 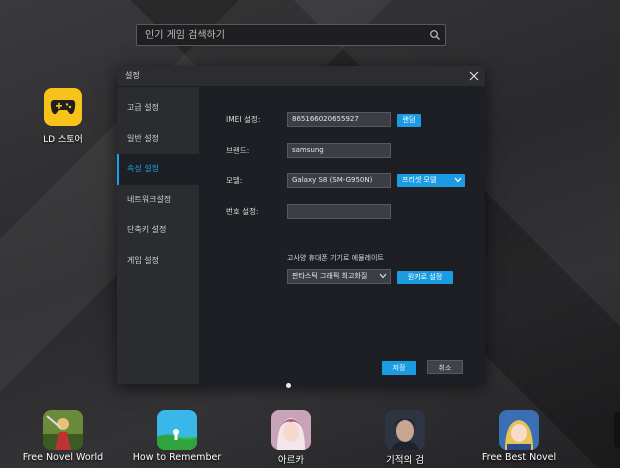 What do you see at coordinates (285, 35) in the screenshot?
I see `search-input` at bounding box center [285, 35].